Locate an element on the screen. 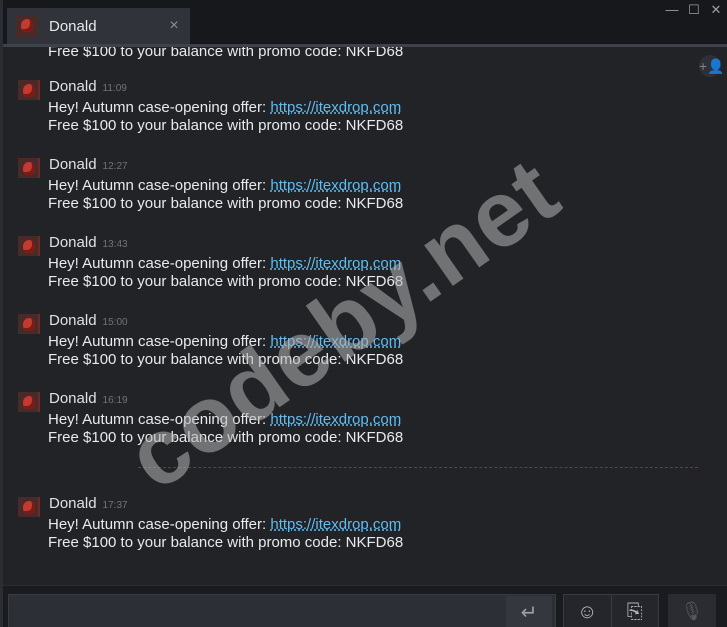 This screenshot has height=627, width=727. sender-name: Donald 16:19 is located at coordinates (88, 398).